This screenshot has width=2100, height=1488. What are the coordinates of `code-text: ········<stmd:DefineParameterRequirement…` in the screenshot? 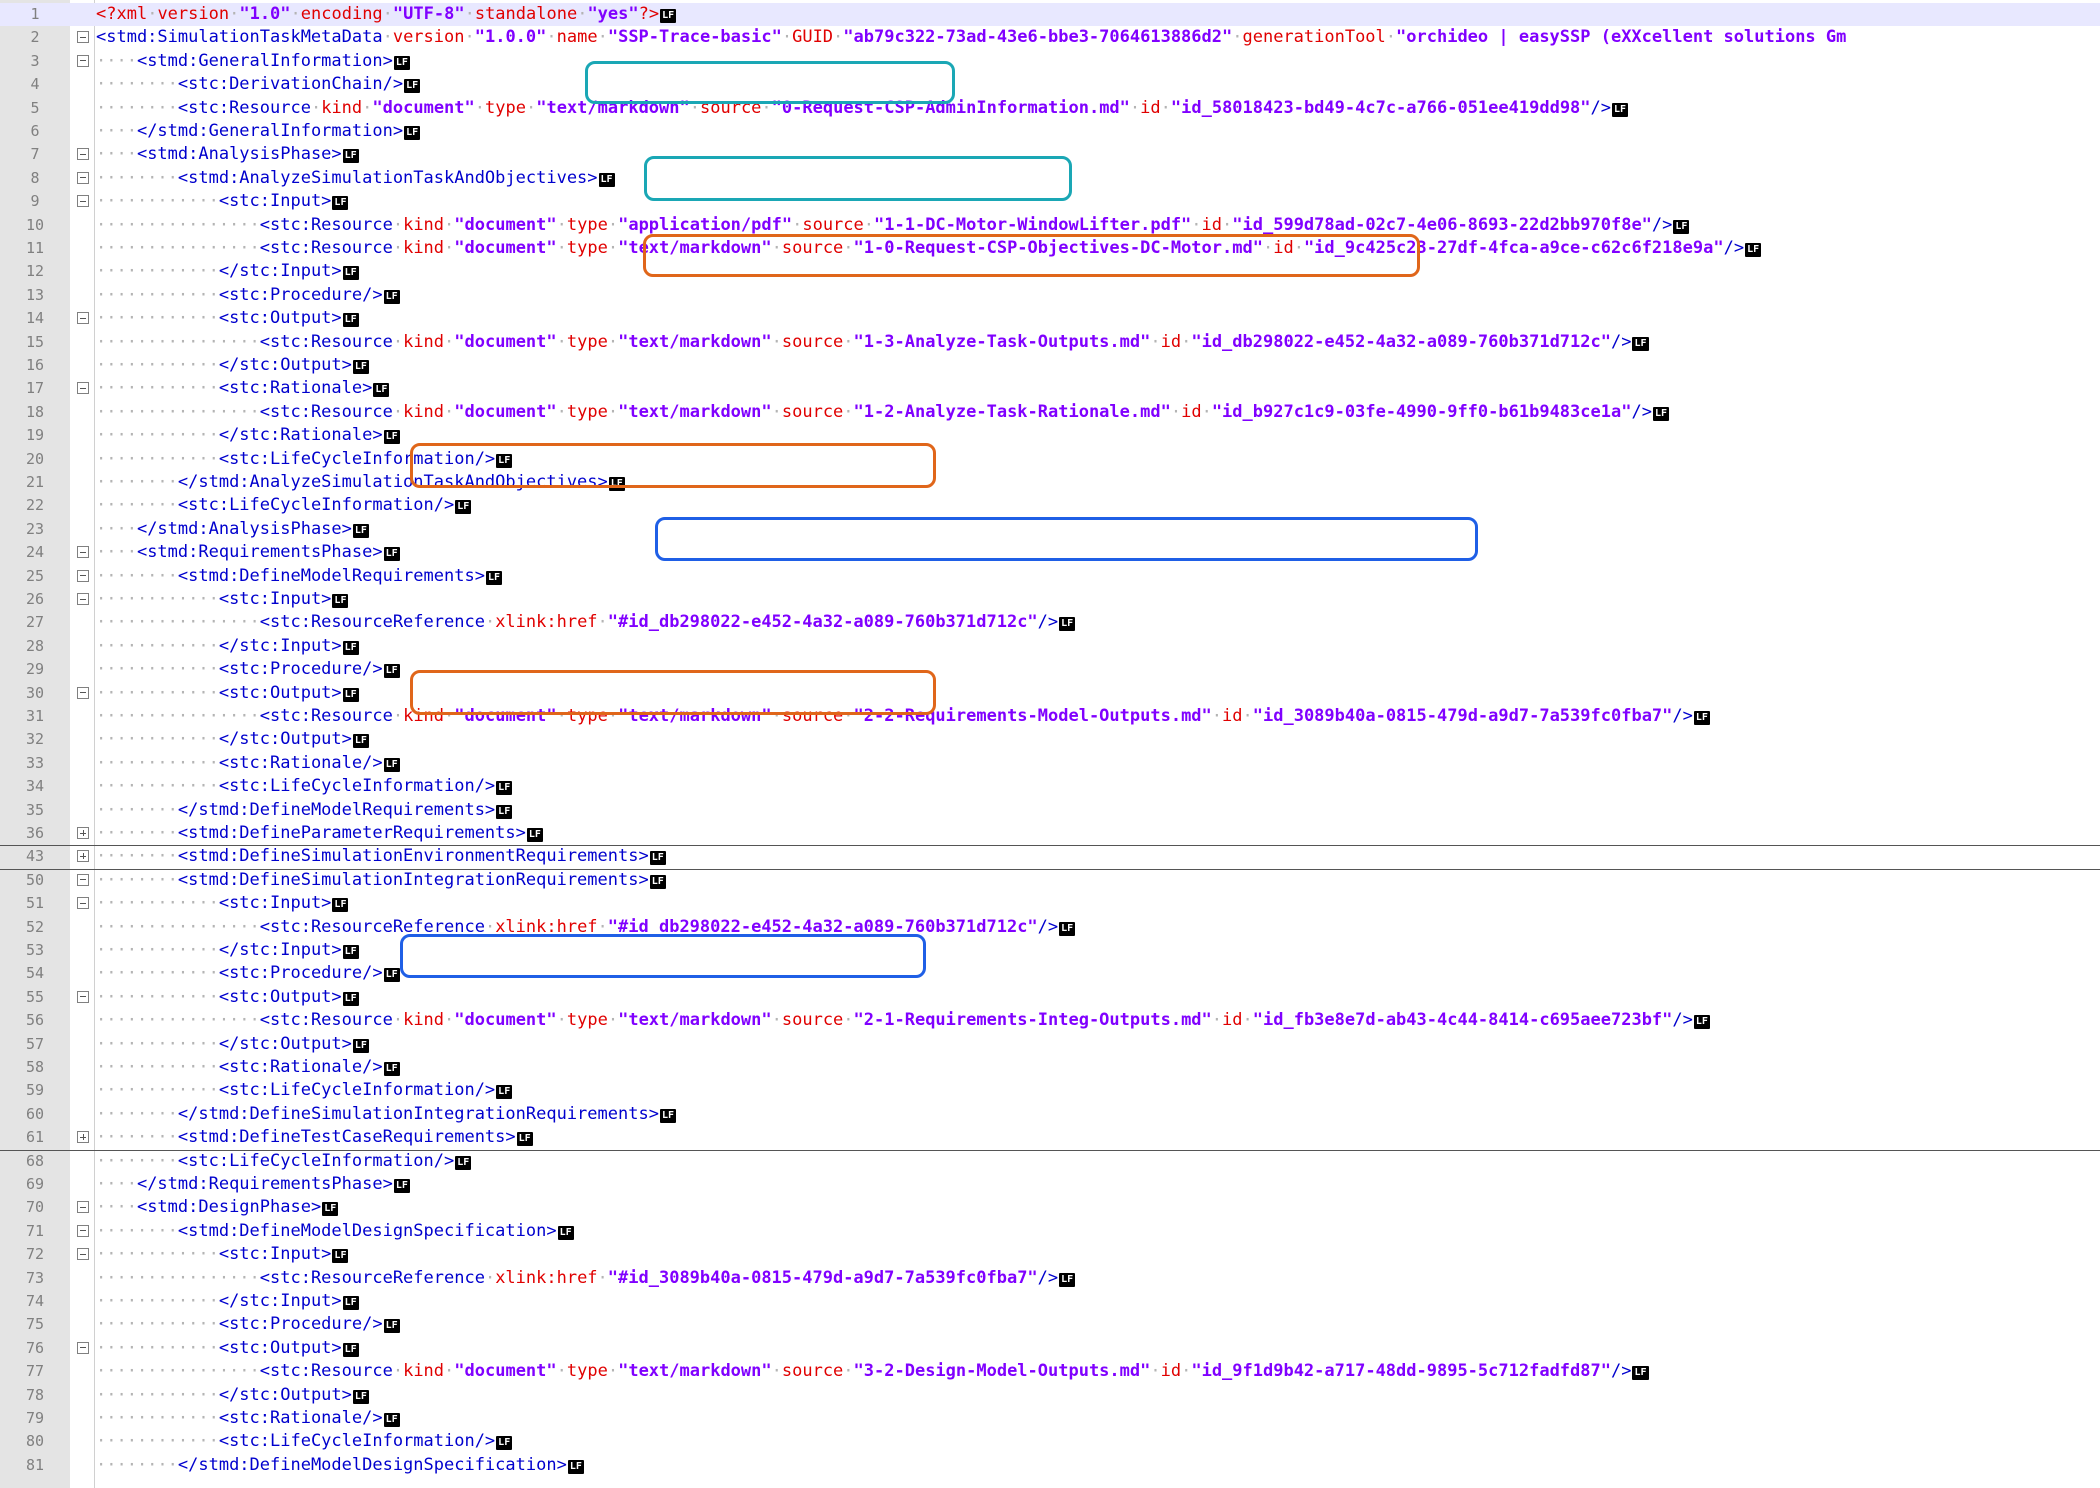 It's located at (319, 833).